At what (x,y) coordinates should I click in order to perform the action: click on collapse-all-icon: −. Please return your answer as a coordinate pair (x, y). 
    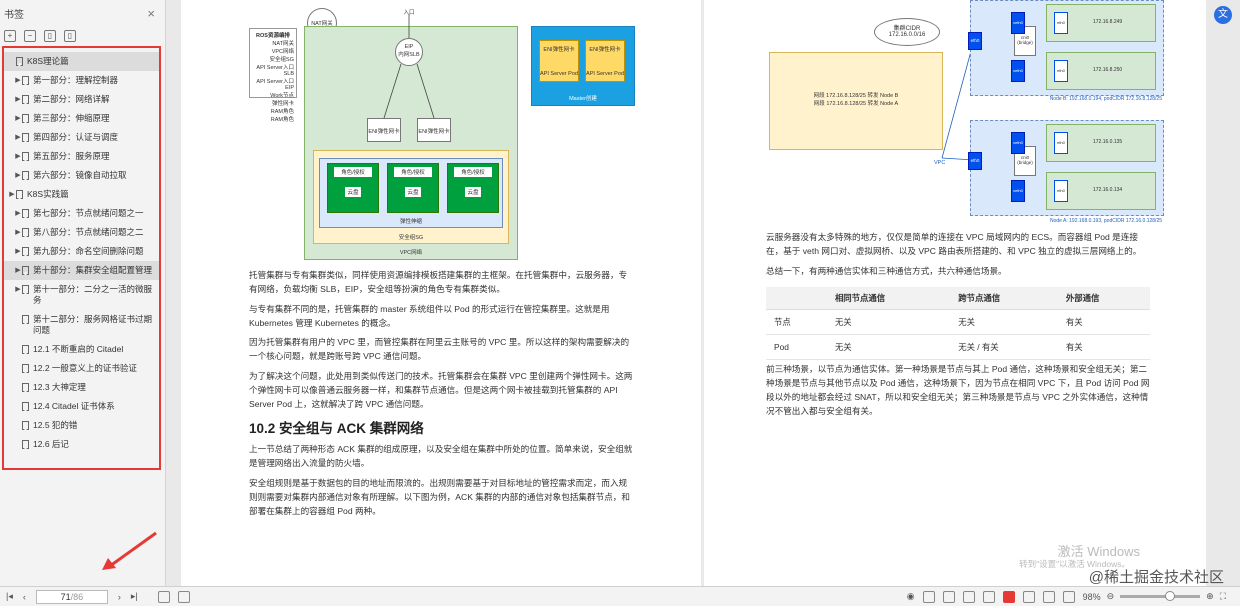
    Looking at the image, I should click on (30, 36).